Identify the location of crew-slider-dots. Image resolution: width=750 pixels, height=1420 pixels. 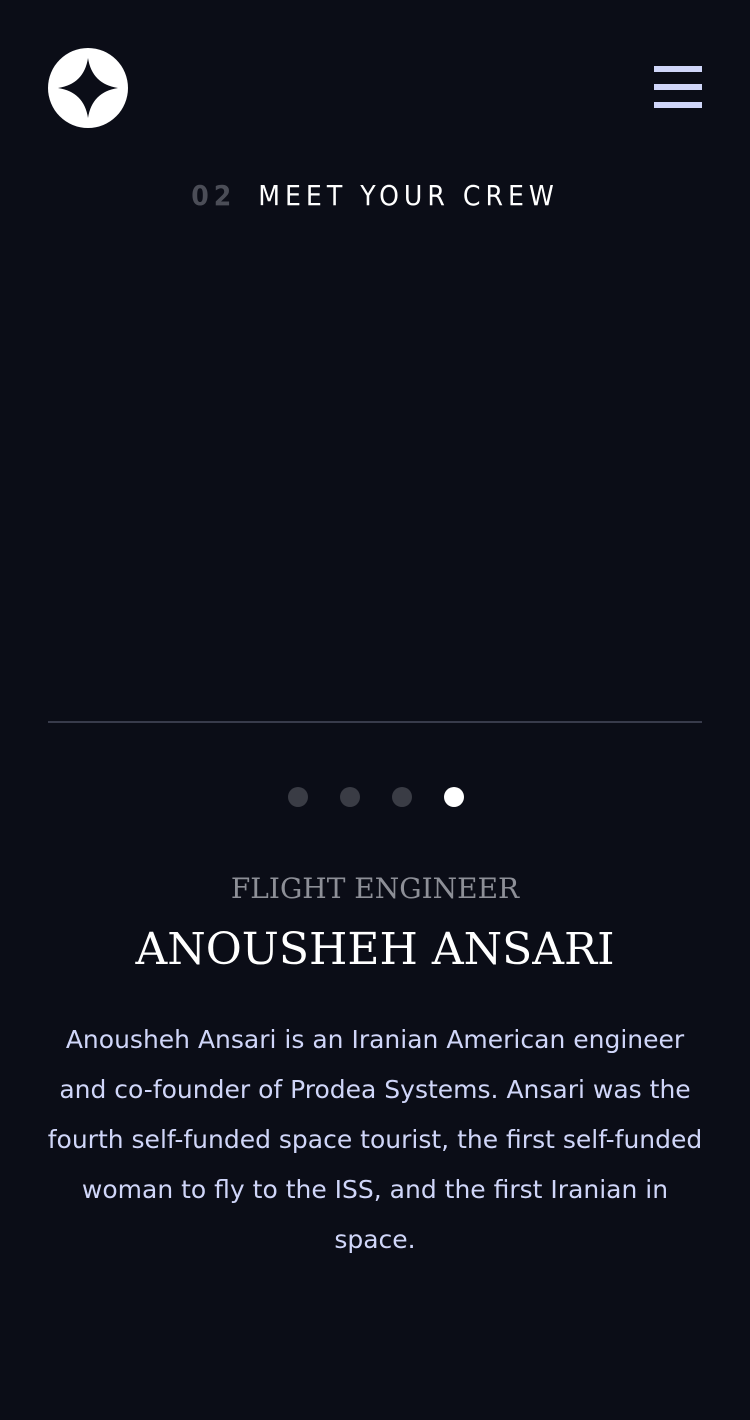
(375, 797).